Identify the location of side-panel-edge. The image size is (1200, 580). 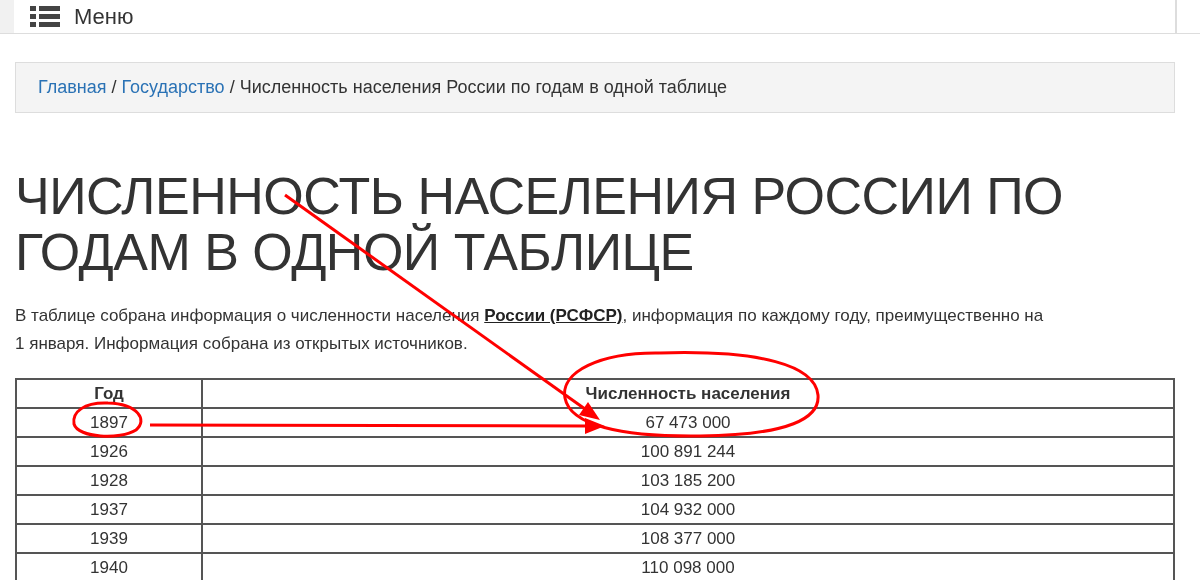
(7, 16).